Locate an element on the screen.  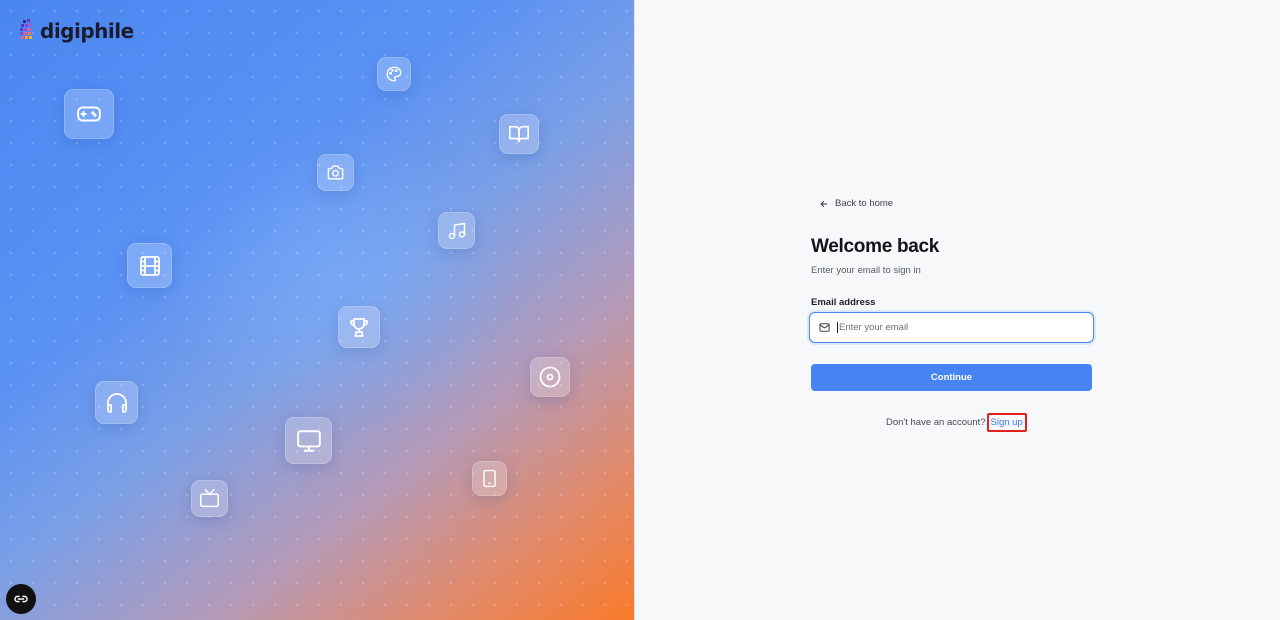
page-subtitle: Enter your email to sign in is located at coordinates (866, 270).